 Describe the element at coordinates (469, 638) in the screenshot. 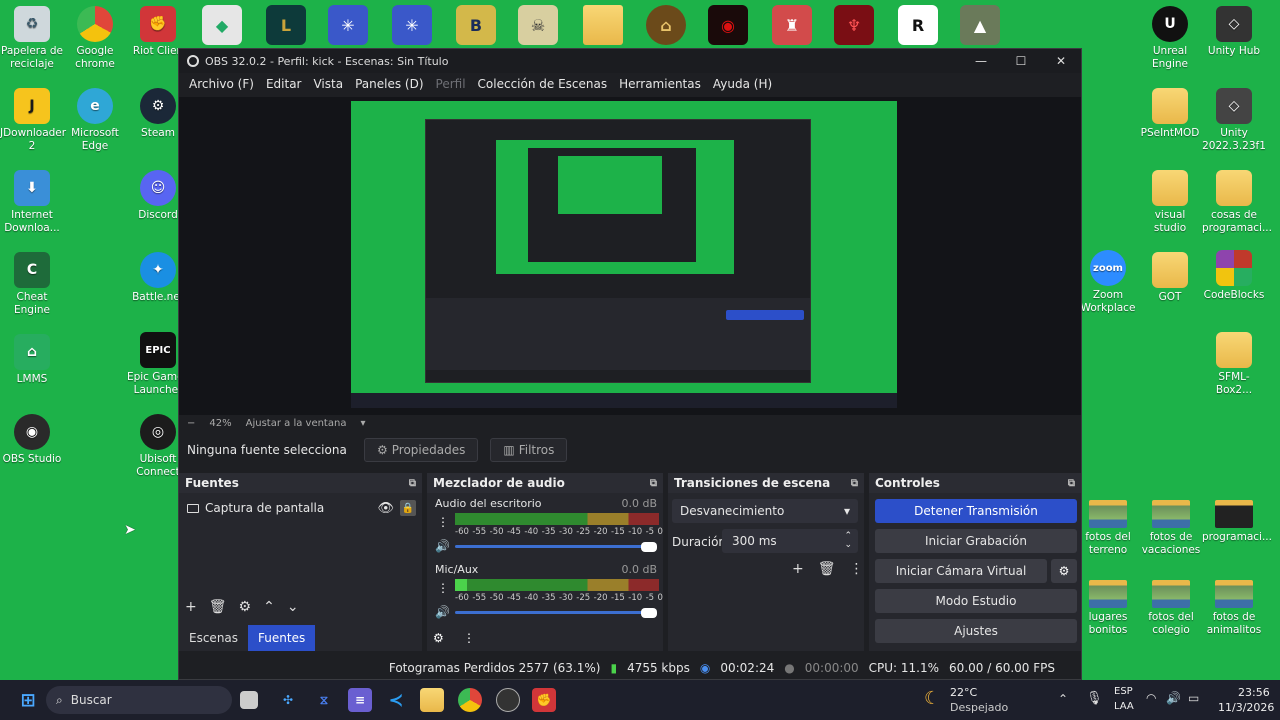

I see `mixer-menu-icon: ⋮` at that location.